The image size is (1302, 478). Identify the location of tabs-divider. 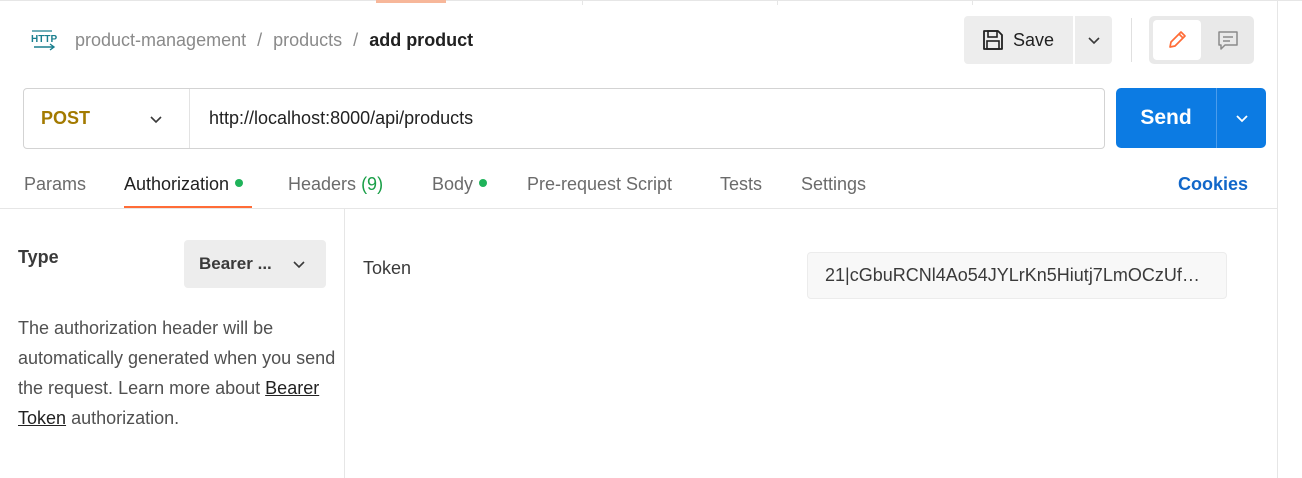
(638, 208).